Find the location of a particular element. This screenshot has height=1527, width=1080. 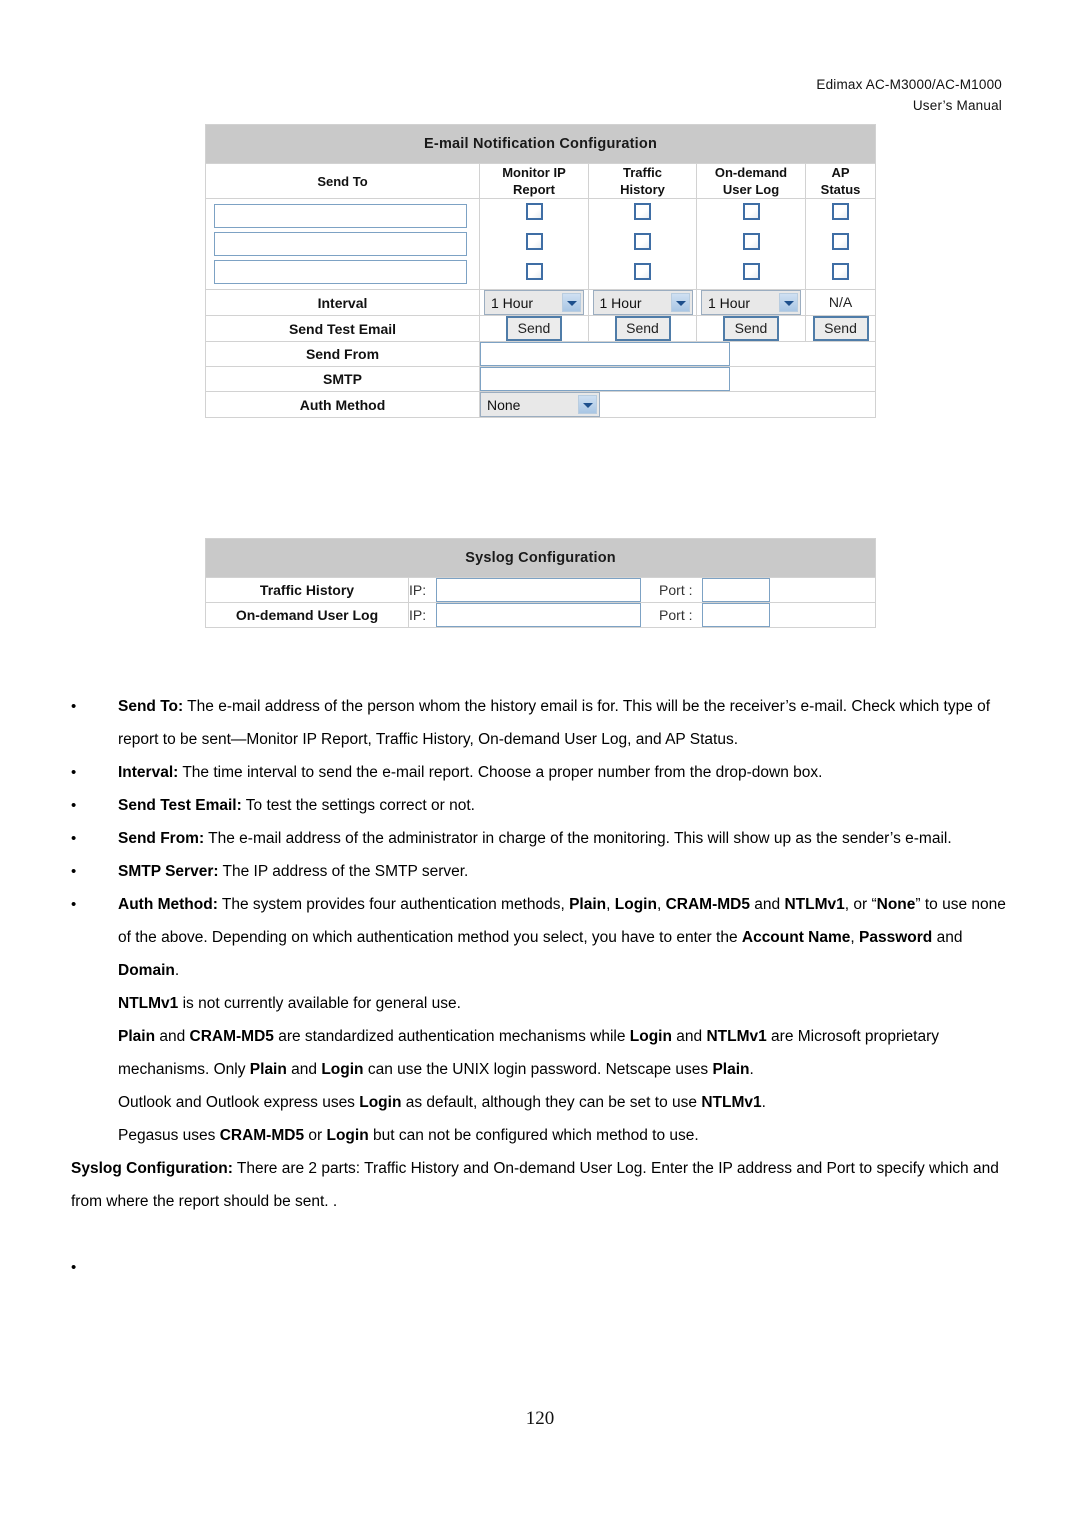

column-header-ap-status-line2: Status is located at coordinates (840, 189).